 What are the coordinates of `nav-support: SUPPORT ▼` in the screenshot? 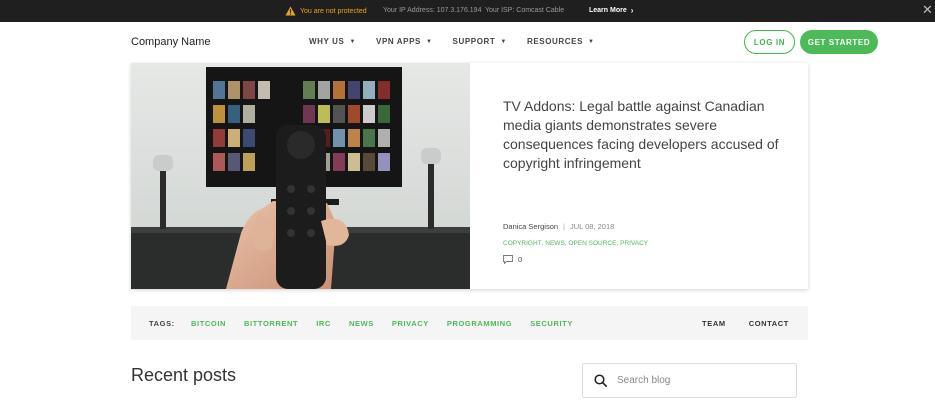 It's located at (480, 41).